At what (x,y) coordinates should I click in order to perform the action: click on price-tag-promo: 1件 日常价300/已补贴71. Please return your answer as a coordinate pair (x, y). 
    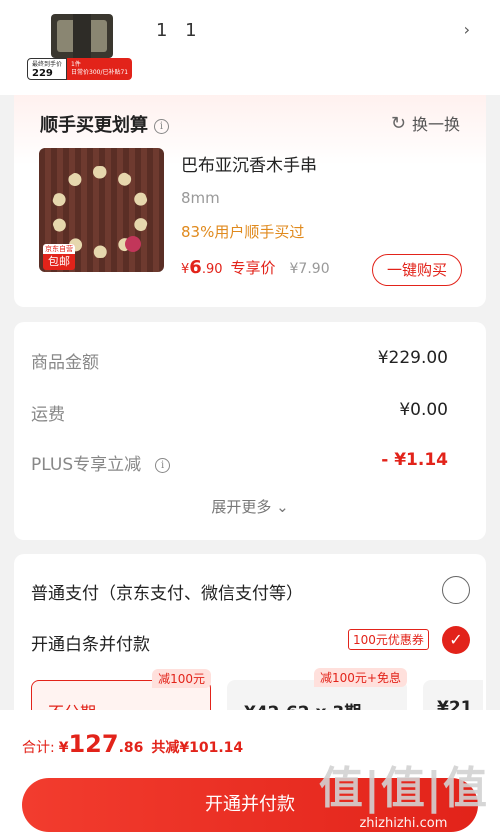
    Looking at the image, I should click on (100, 69).